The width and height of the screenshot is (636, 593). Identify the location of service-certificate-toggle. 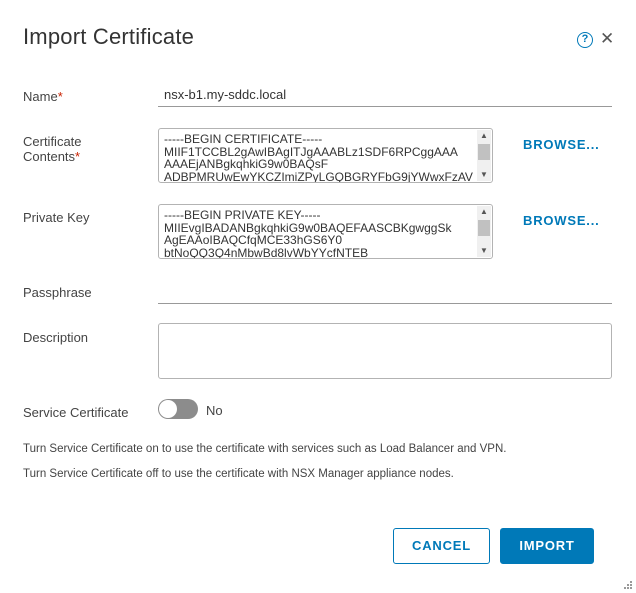
(178, 409).